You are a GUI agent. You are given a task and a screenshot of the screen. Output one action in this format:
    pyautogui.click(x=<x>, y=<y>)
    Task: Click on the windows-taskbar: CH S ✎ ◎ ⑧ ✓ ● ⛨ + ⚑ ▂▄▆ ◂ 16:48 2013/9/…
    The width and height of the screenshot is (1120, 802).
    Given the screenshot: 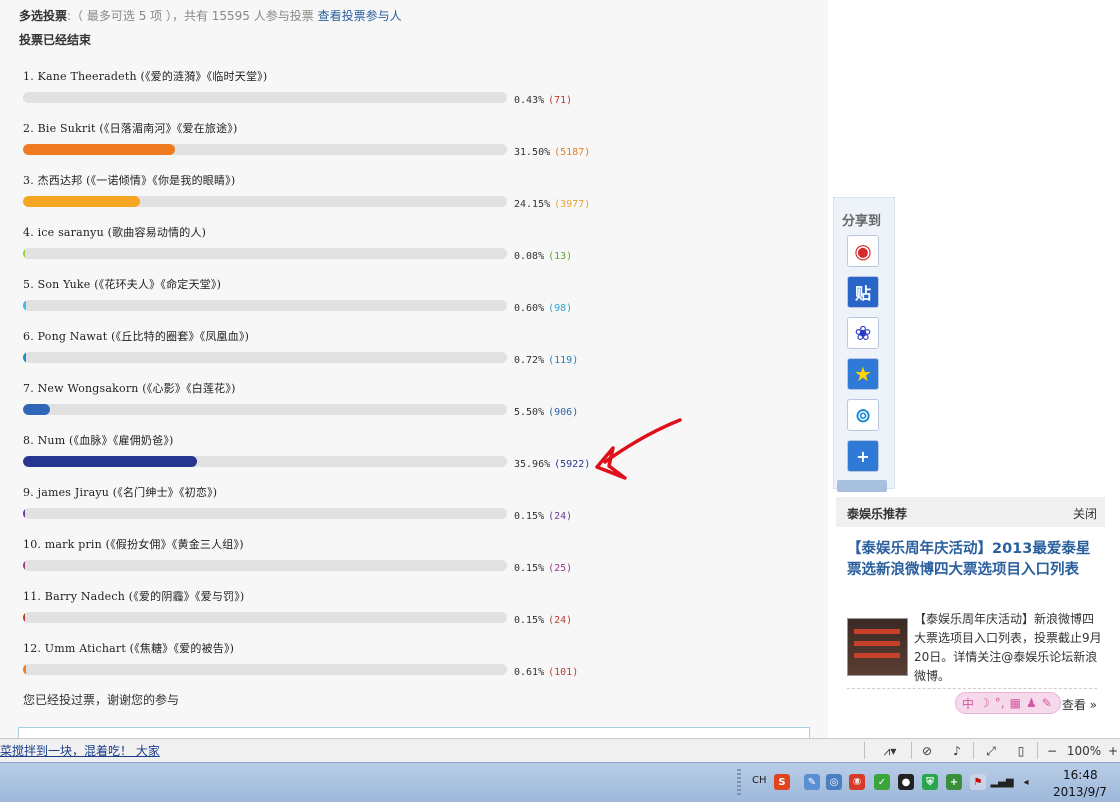 What is the action you would take?
    pyautogui.click(x=560, y=782)
    